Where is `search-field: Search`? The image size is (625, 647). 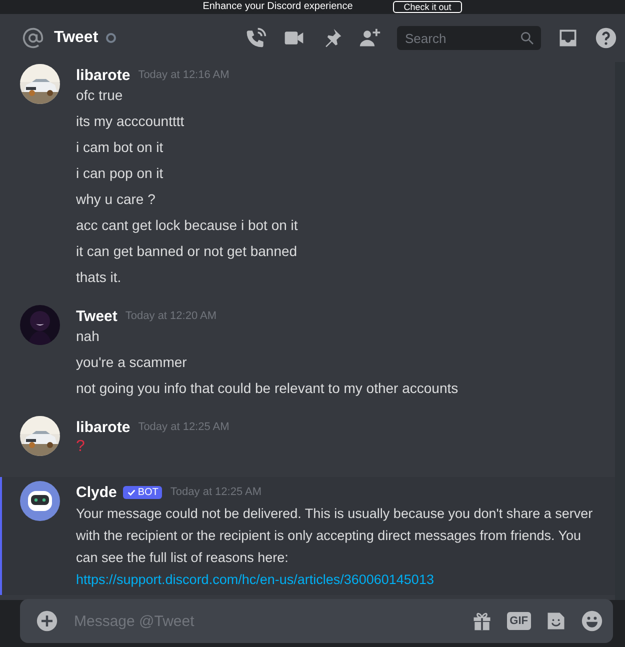 search-field: Search is located at coordinates (469, 38).